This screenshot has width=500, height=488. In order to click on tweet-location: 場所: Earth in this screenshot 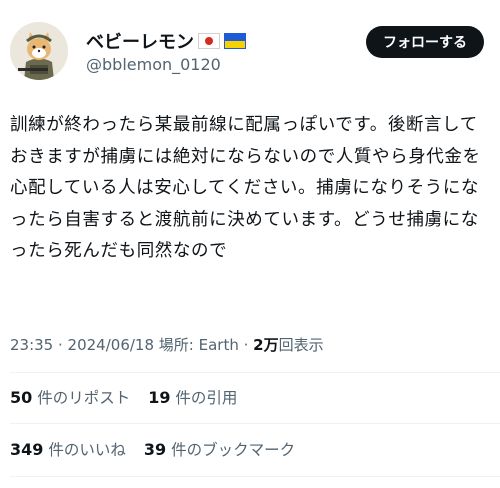, I will do `click(196, 345)`.